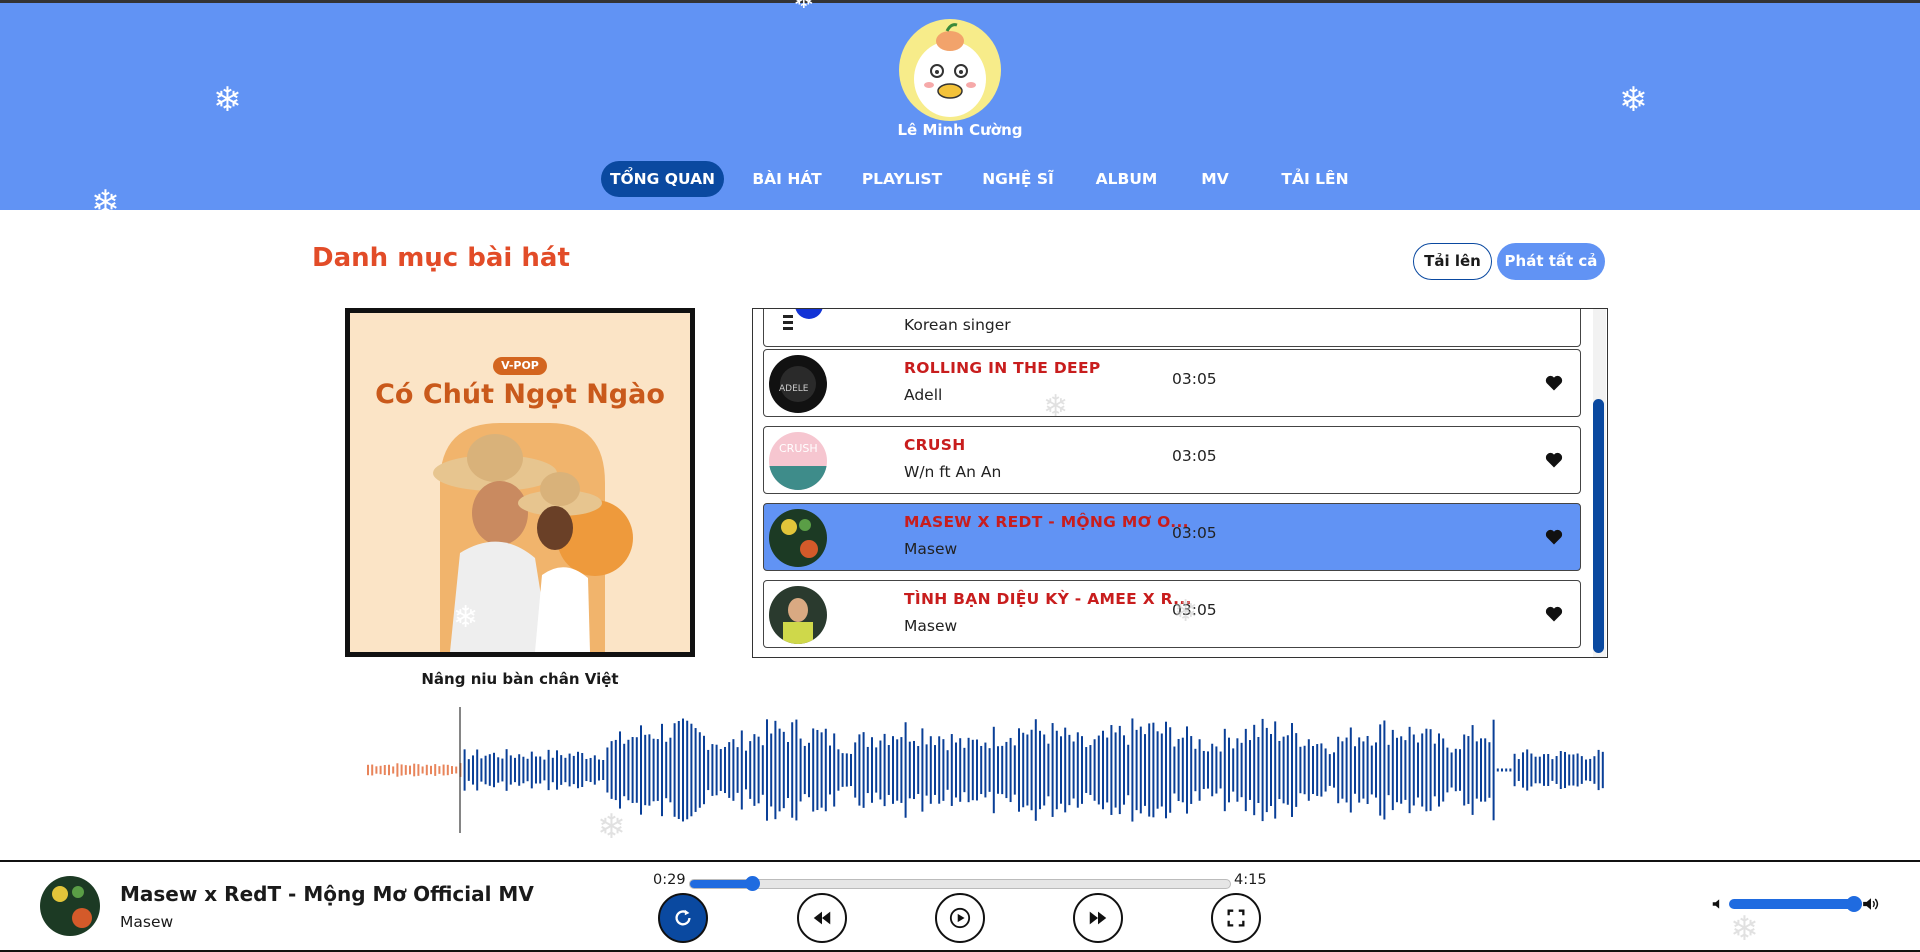  I want to click on tab-artists: NGHỆ SĨ, so click(1018, 179).